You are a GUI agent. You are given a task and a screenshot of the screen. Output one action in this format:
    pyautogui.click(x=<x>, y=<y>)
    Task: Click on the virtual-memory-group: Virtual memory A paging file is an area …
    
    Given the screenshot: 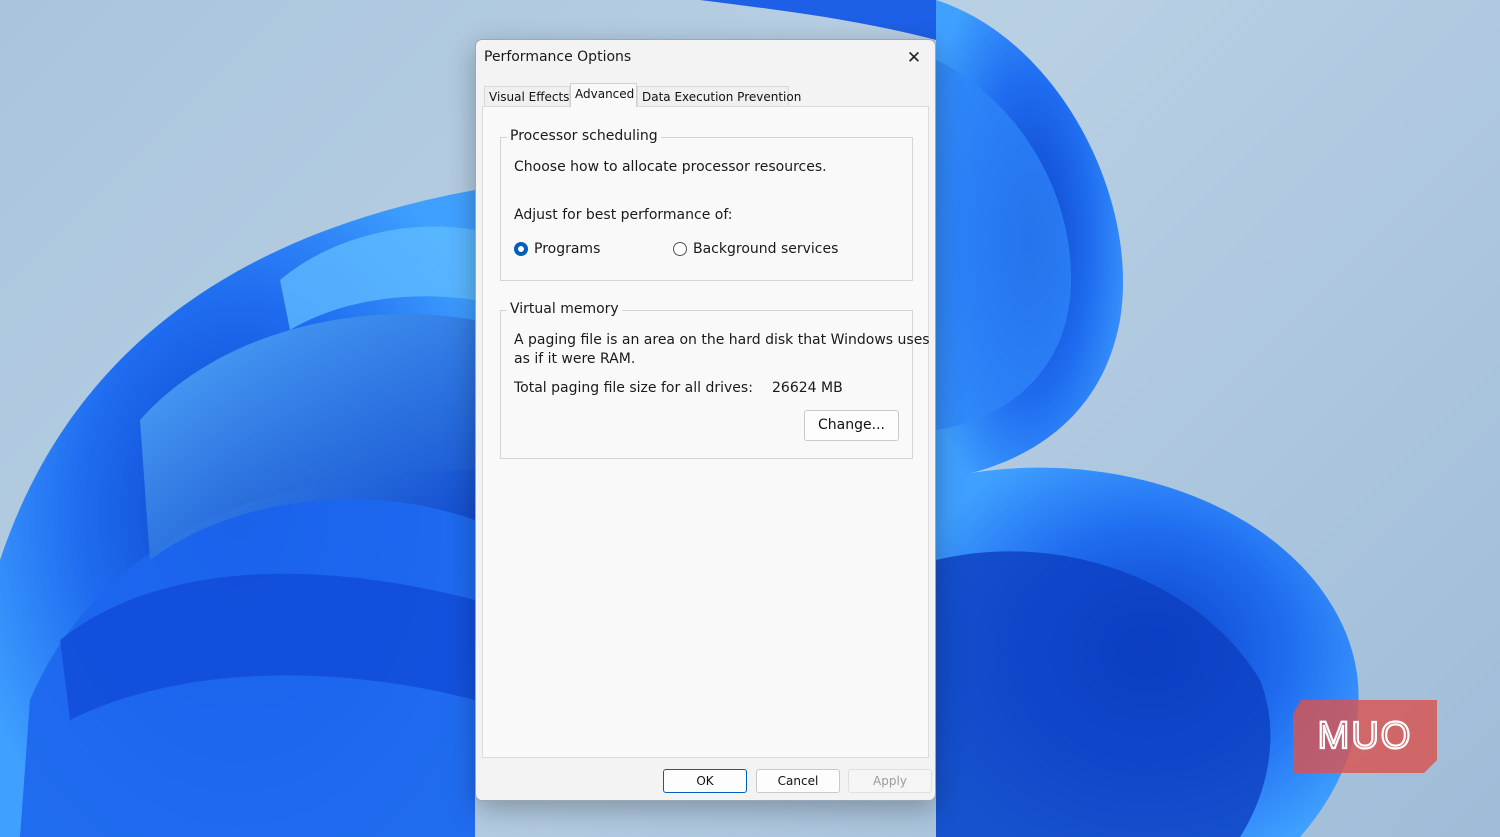 What is the action you would take?
    pyautogui.click(x=715, y=380)
    